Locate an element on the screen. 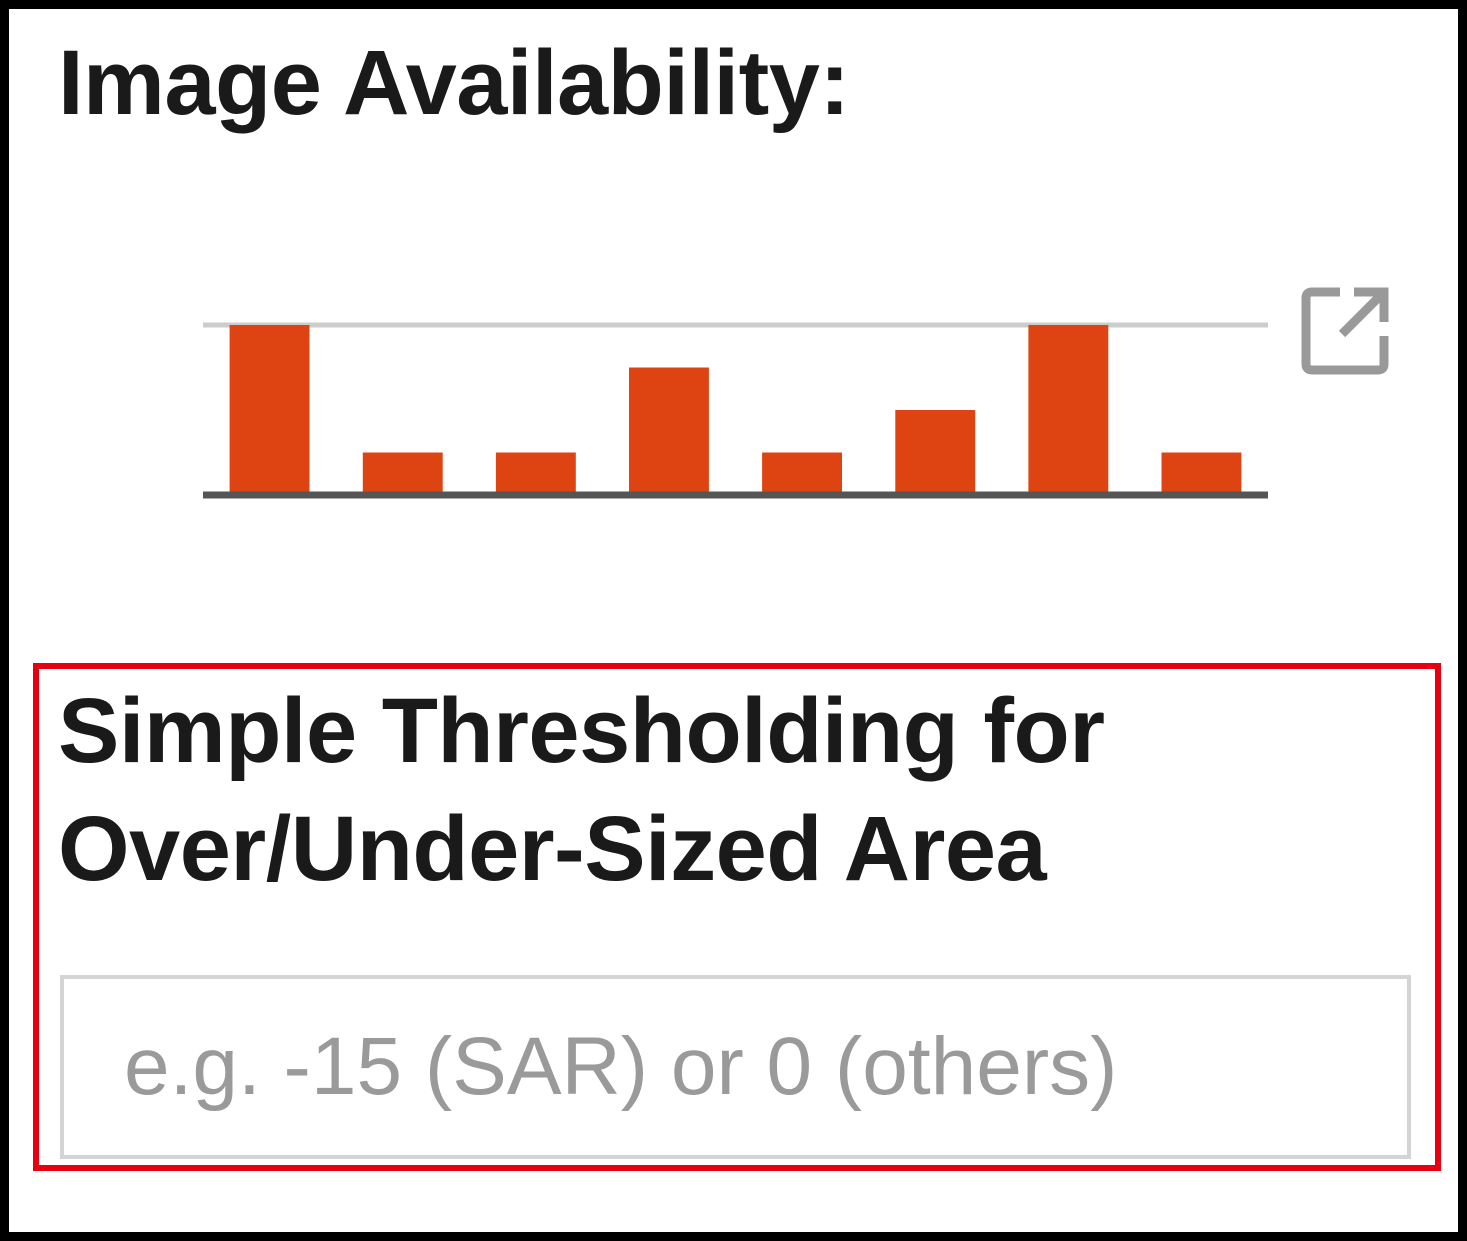 This screenshot has height=1241, width=1467. open-in-new-icon is located at coordinates (1346, 330).